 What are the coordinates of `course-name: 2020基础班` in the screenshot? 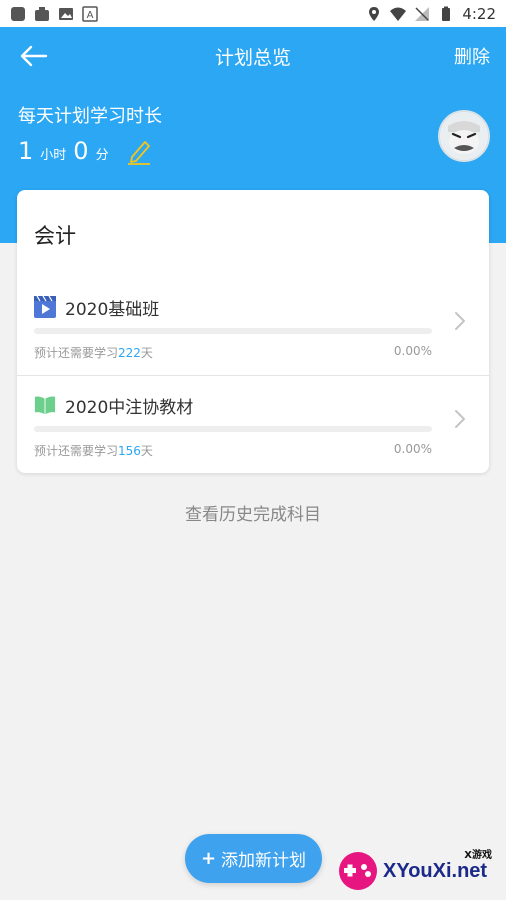 It's located at (112, 310).